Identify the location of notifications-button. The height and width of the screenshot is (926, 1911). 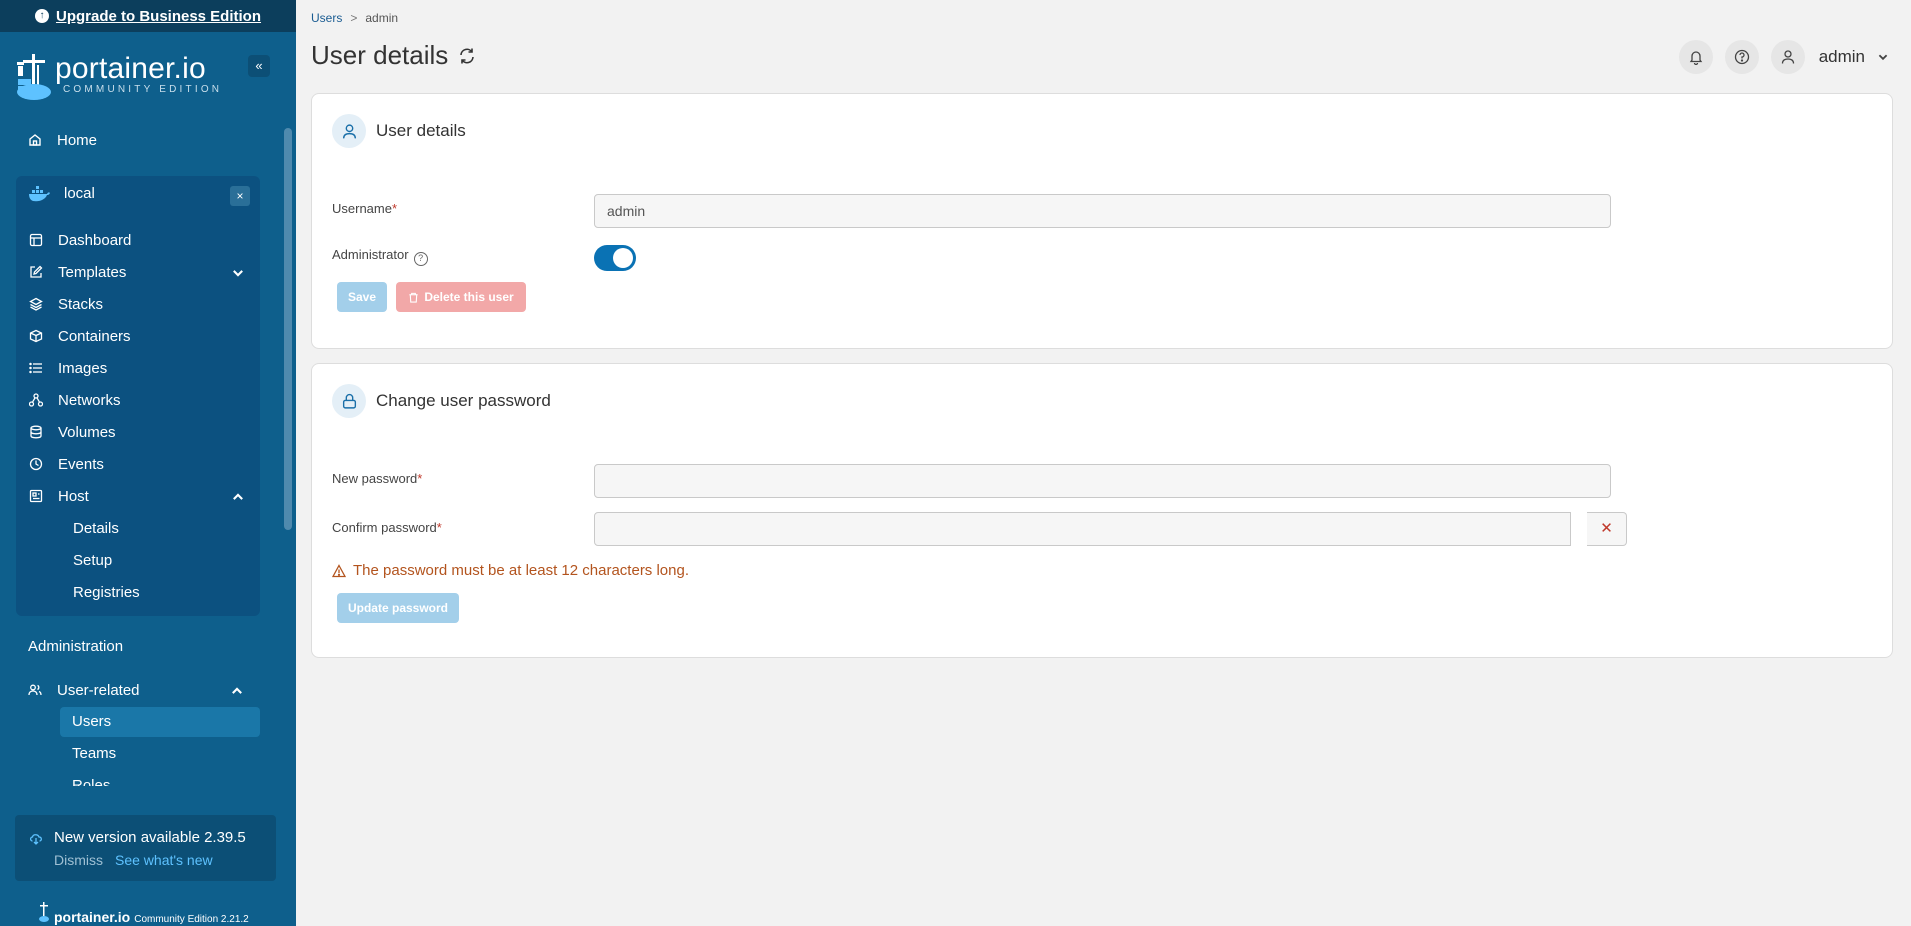
(1695, 57).